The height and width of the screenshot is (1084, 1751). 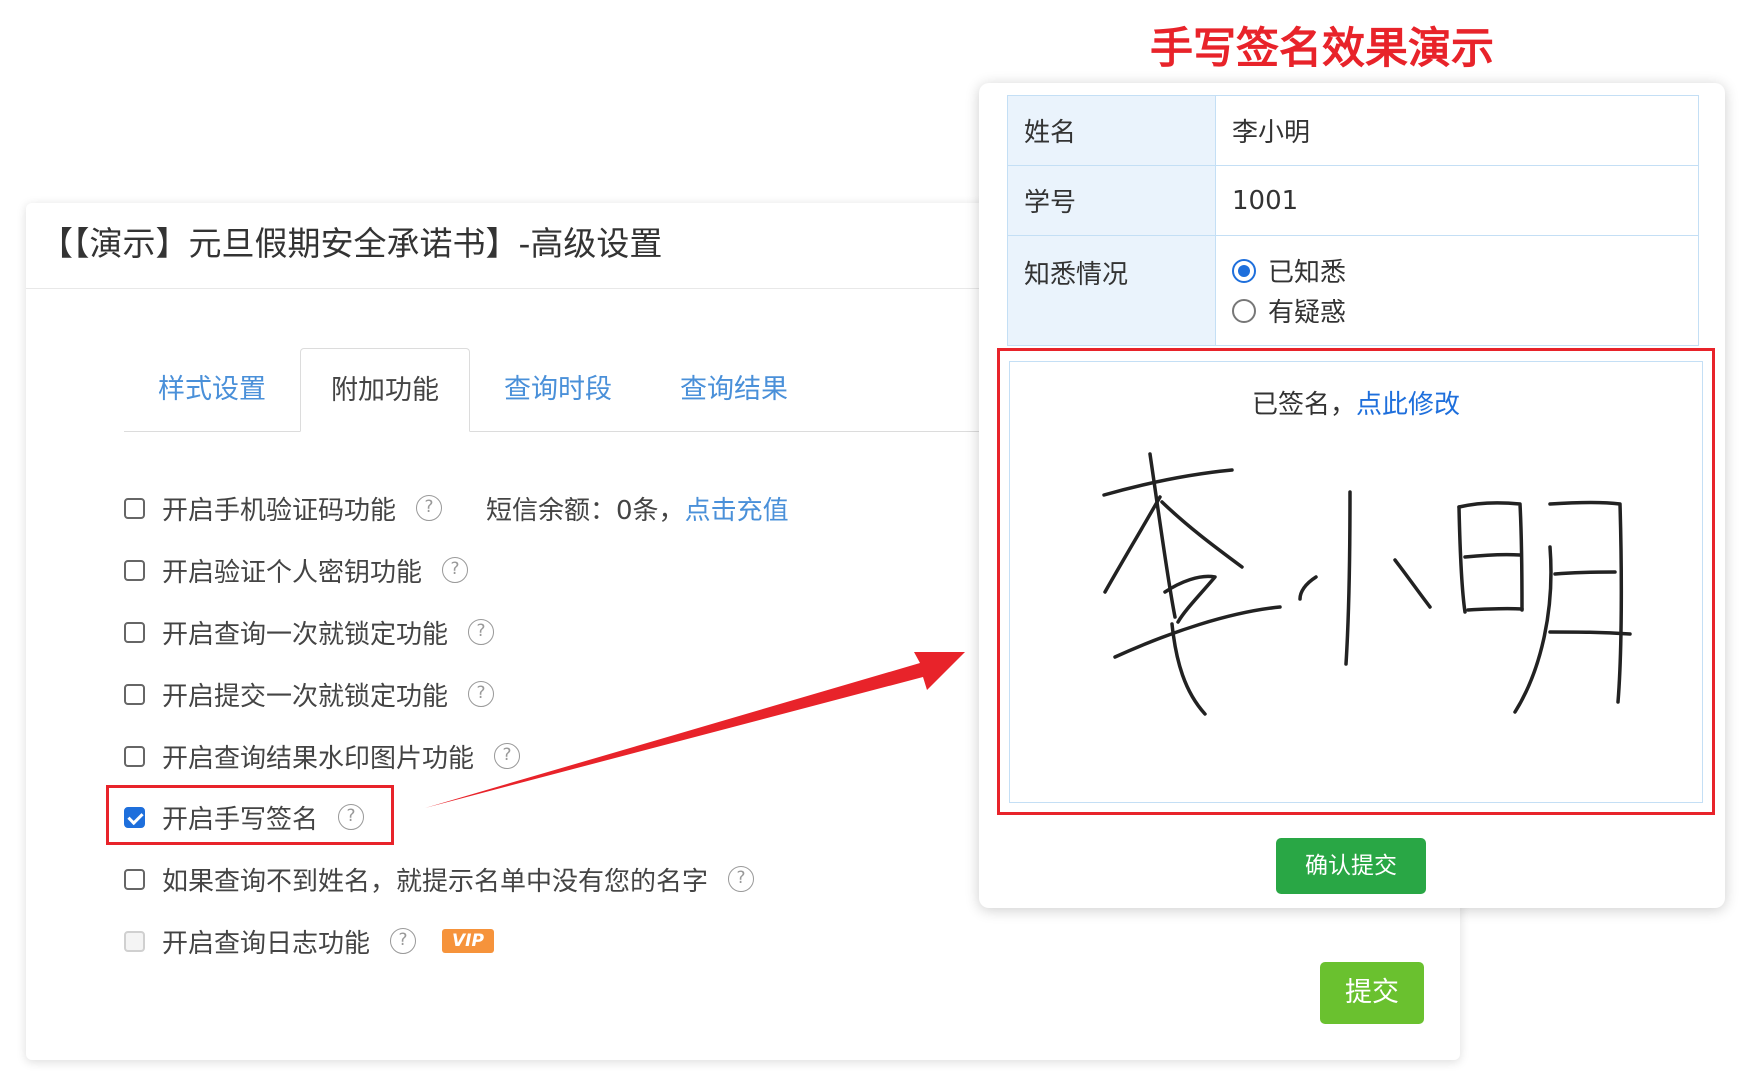 What do you see at coordinates (1111, 290) in the screenshot?
I see `awareness-label: 知悉情况` at bounding box center [1111, 290].